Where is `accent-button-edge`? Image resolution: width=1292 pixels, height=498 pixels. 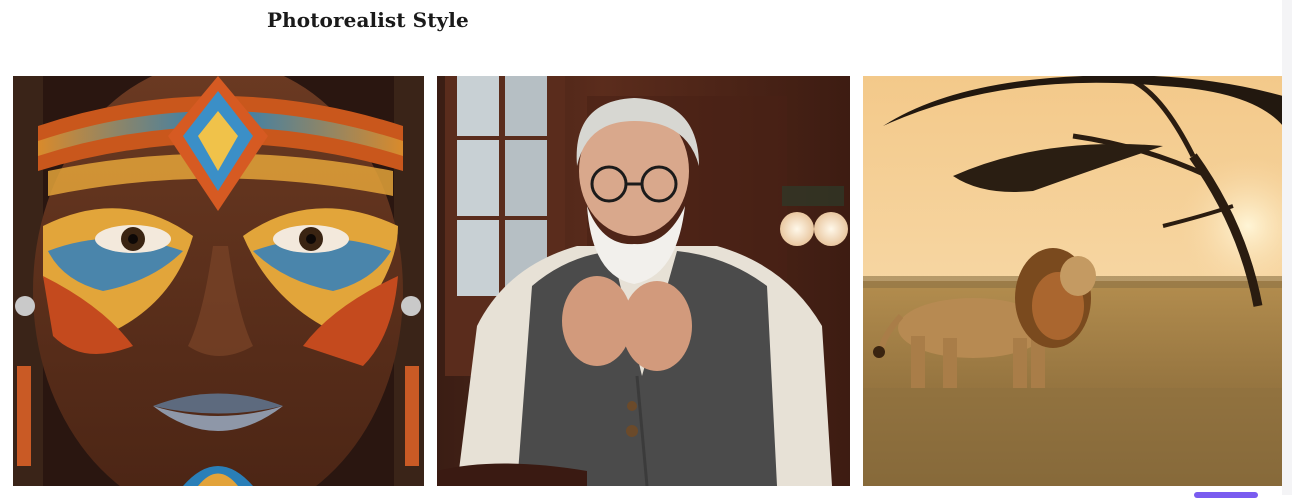
accent-button-edge is located at coordinates (1226, 495).